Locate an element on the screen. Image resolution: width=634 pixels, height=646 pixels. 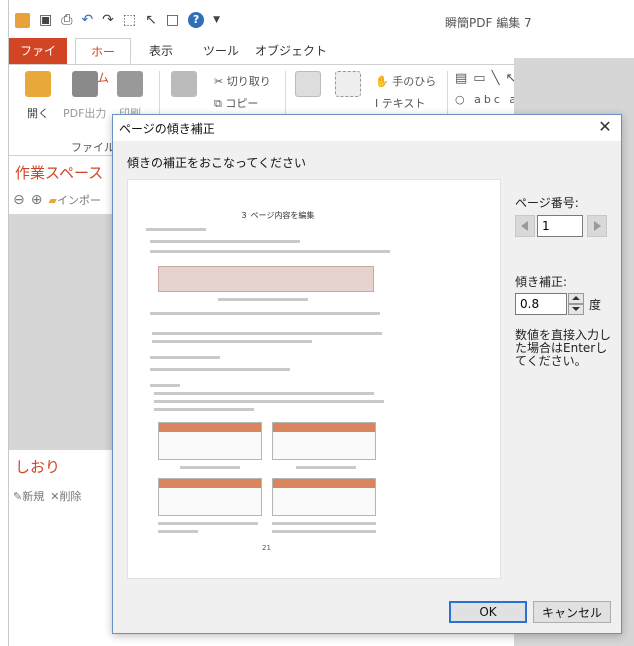
customize-dropdown-icon: ▼ is located at coordinates (216, 20).